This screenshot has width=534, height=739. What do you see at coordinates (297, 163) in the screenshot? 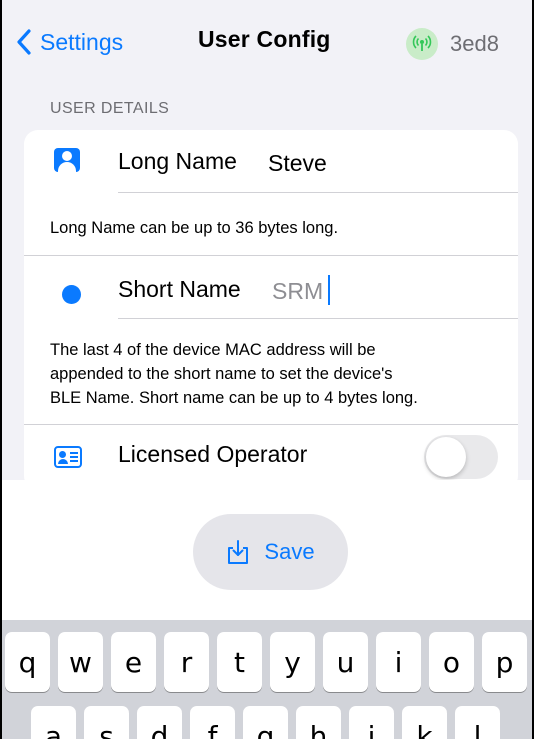
I see `long-name-input: Steve` at bounding box center [297, 163].